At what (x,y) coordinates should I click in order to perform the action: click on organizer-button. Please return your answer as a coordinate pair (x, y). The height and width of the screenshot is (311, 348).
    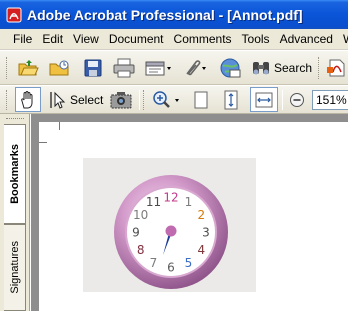
    Looking at the image, I should click on (60, 68).